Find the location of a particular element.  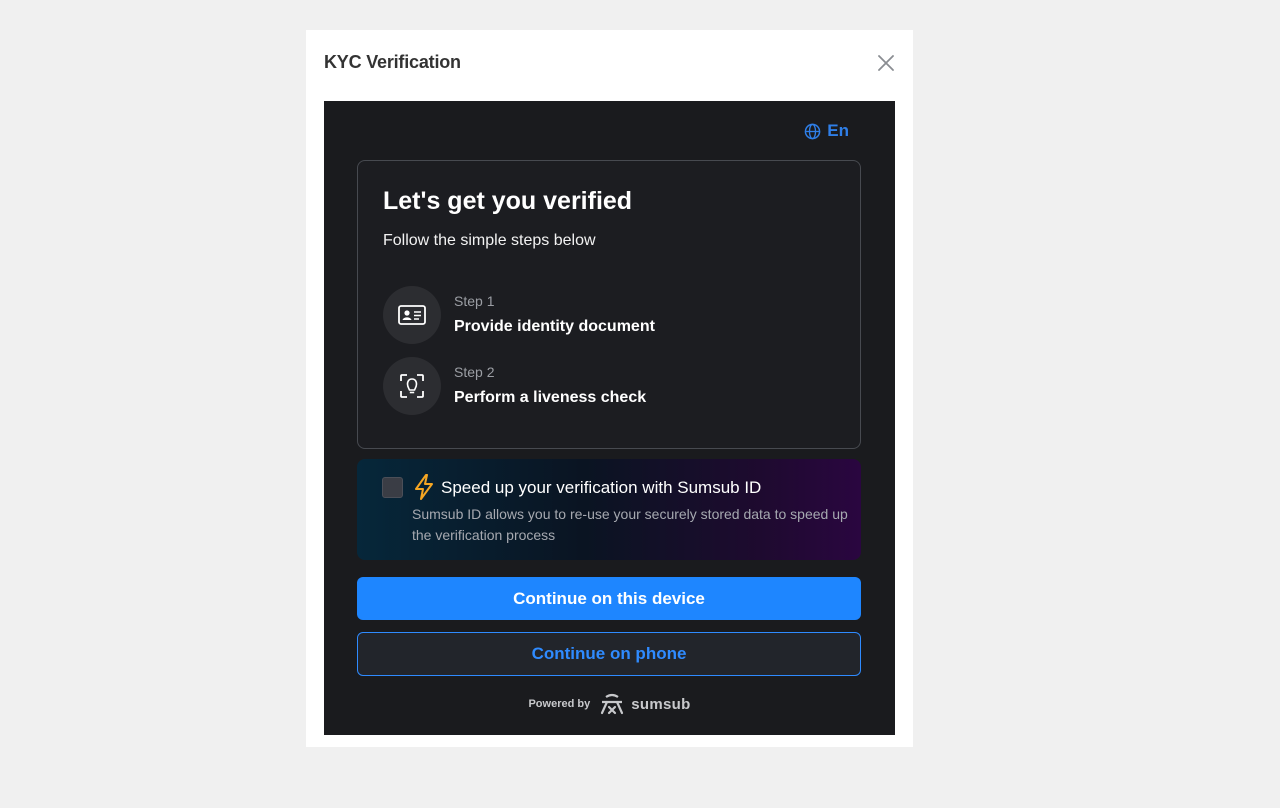

close-button is located at coordinates (886, 63).